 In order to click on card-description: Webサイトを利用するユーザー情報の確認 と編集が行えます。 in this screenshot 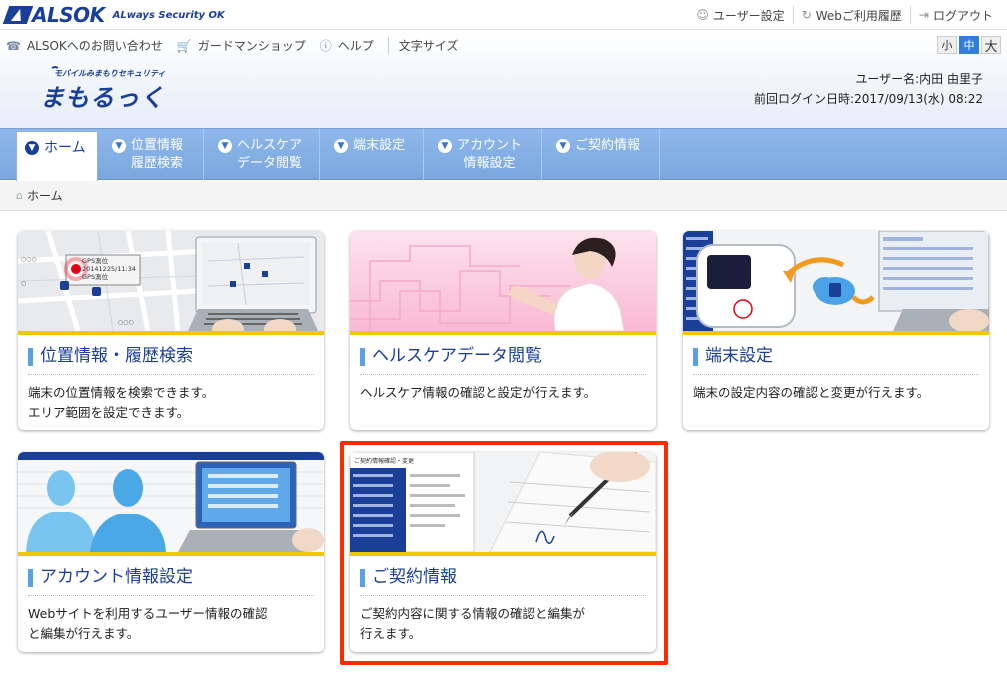, I will do `click(148, 623)`.